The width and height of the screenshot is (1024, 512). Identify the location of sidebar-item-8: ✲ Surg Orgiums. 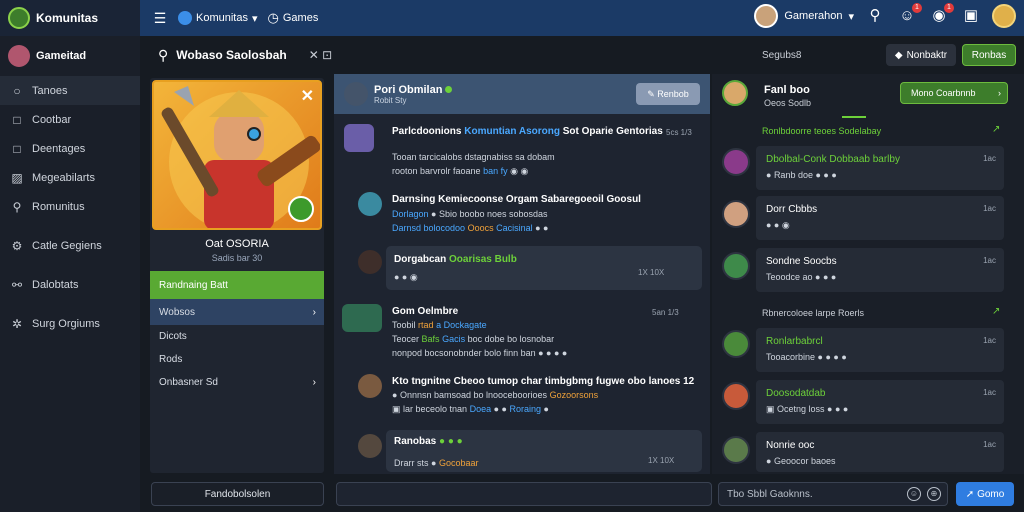
(70, 323).